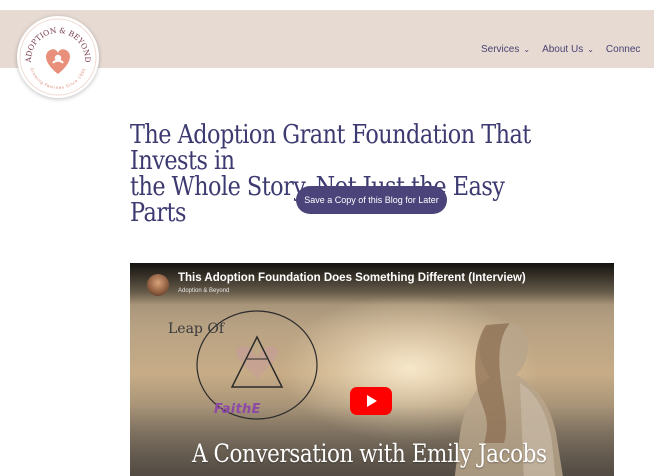 Image resolution: width=654 pixels, height=476 pixels. What do you see at coordinates (237, 409) in the screenshot?
I see `leap-logo-bottom-text: FaithE` at bounding box center [237, 409].